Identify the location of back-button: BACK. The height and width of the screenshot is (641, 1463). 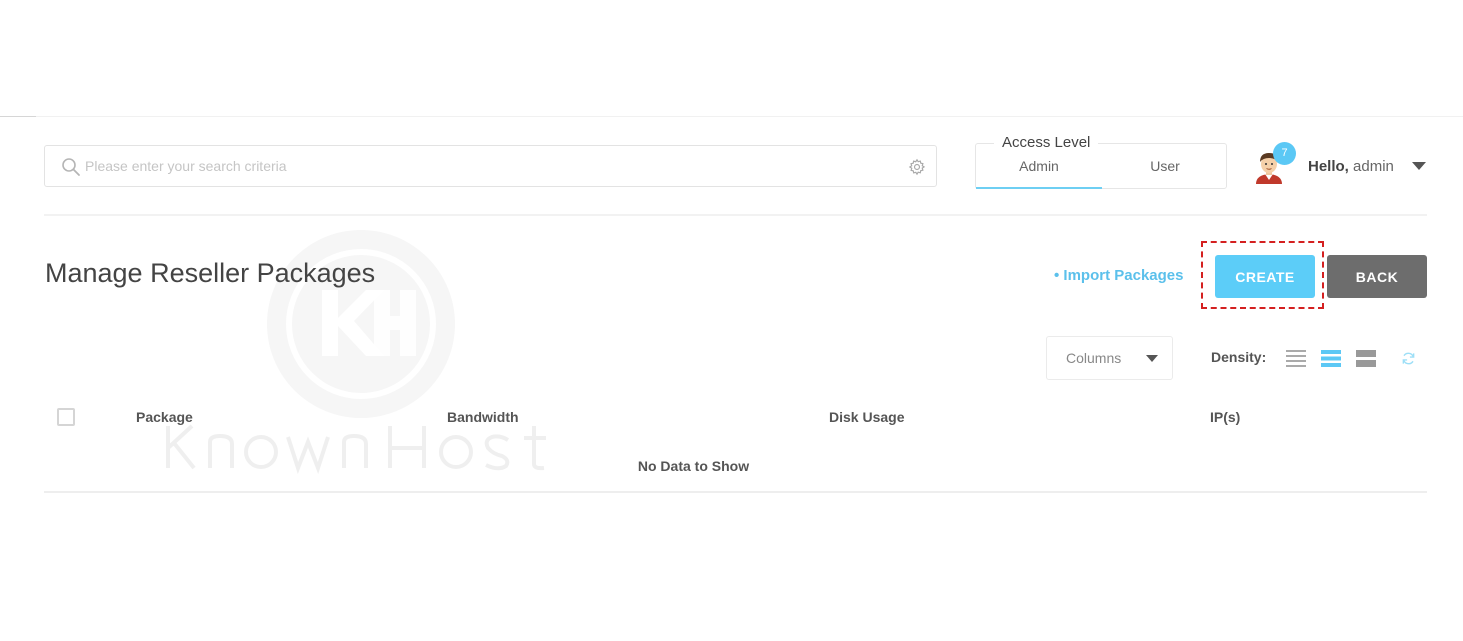
(1377, 276).